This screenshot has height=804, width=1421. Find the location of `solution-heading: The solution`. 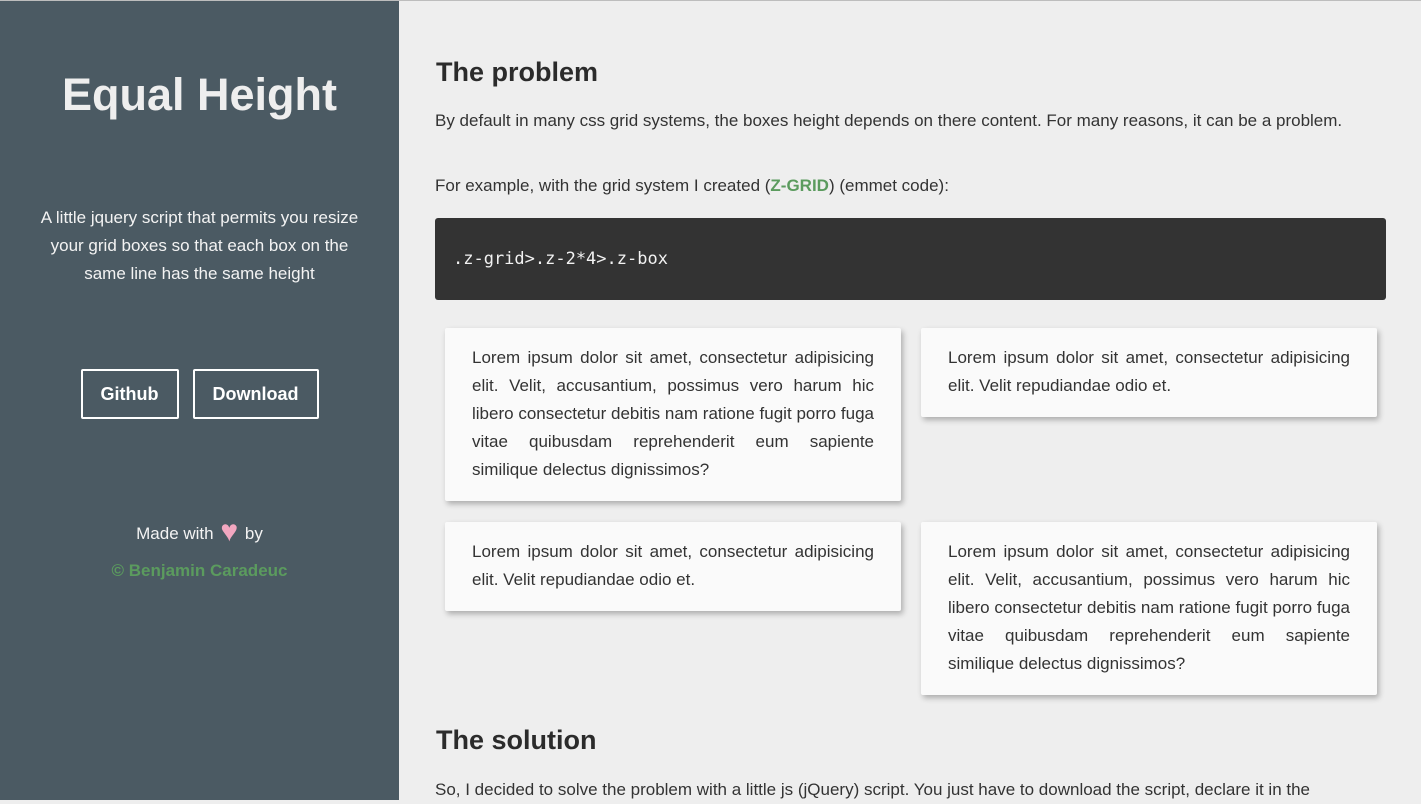

solution-heading: The solution is located at coordinates (516, 740).